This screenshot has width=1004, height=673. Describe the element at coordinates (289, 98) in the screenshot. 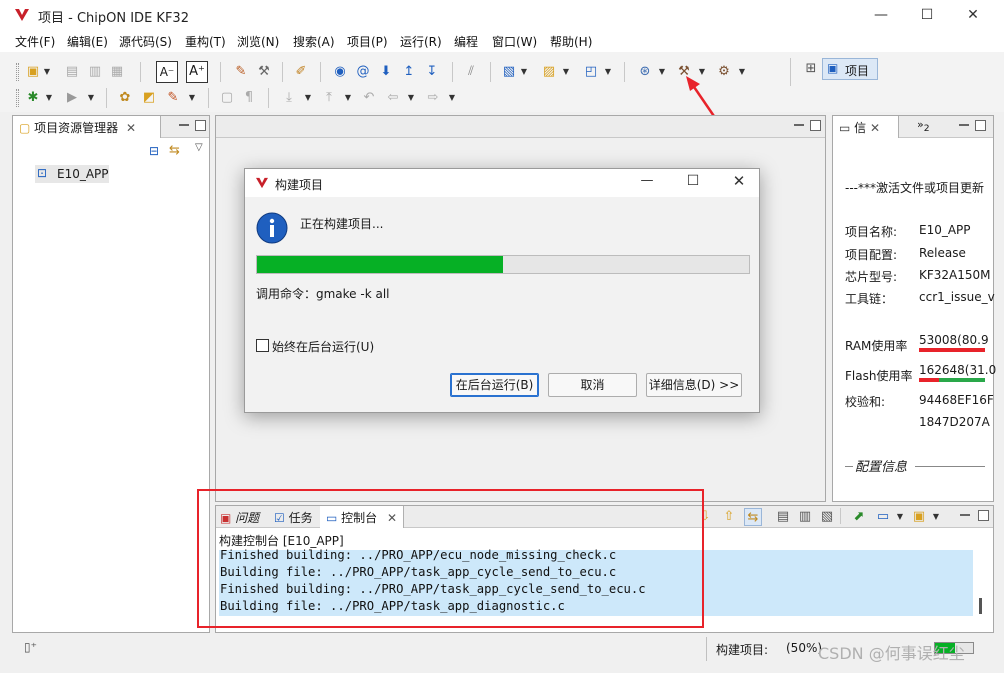

I see `next-annotation-icon: ⤓` at that location.